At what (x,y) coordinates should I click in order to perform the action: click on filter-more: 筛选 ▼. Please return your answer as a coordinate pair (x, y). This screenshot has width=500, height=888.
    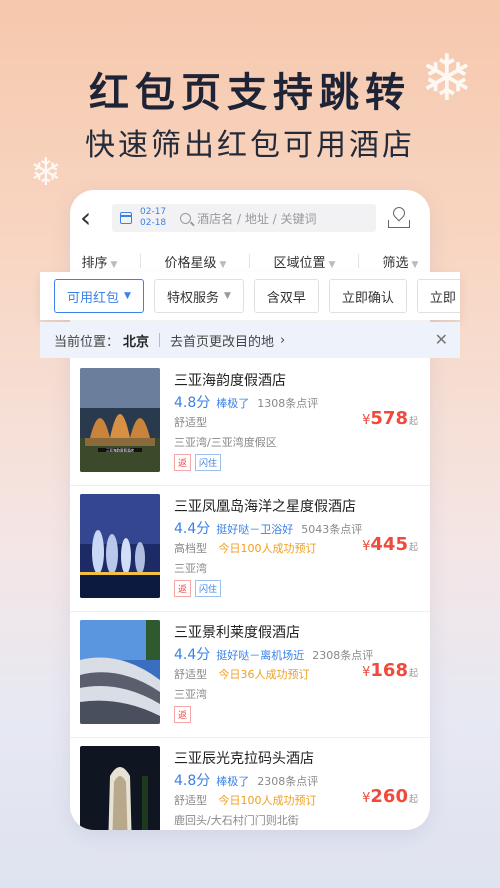
    Looking at the image, I should click on (401, 261).